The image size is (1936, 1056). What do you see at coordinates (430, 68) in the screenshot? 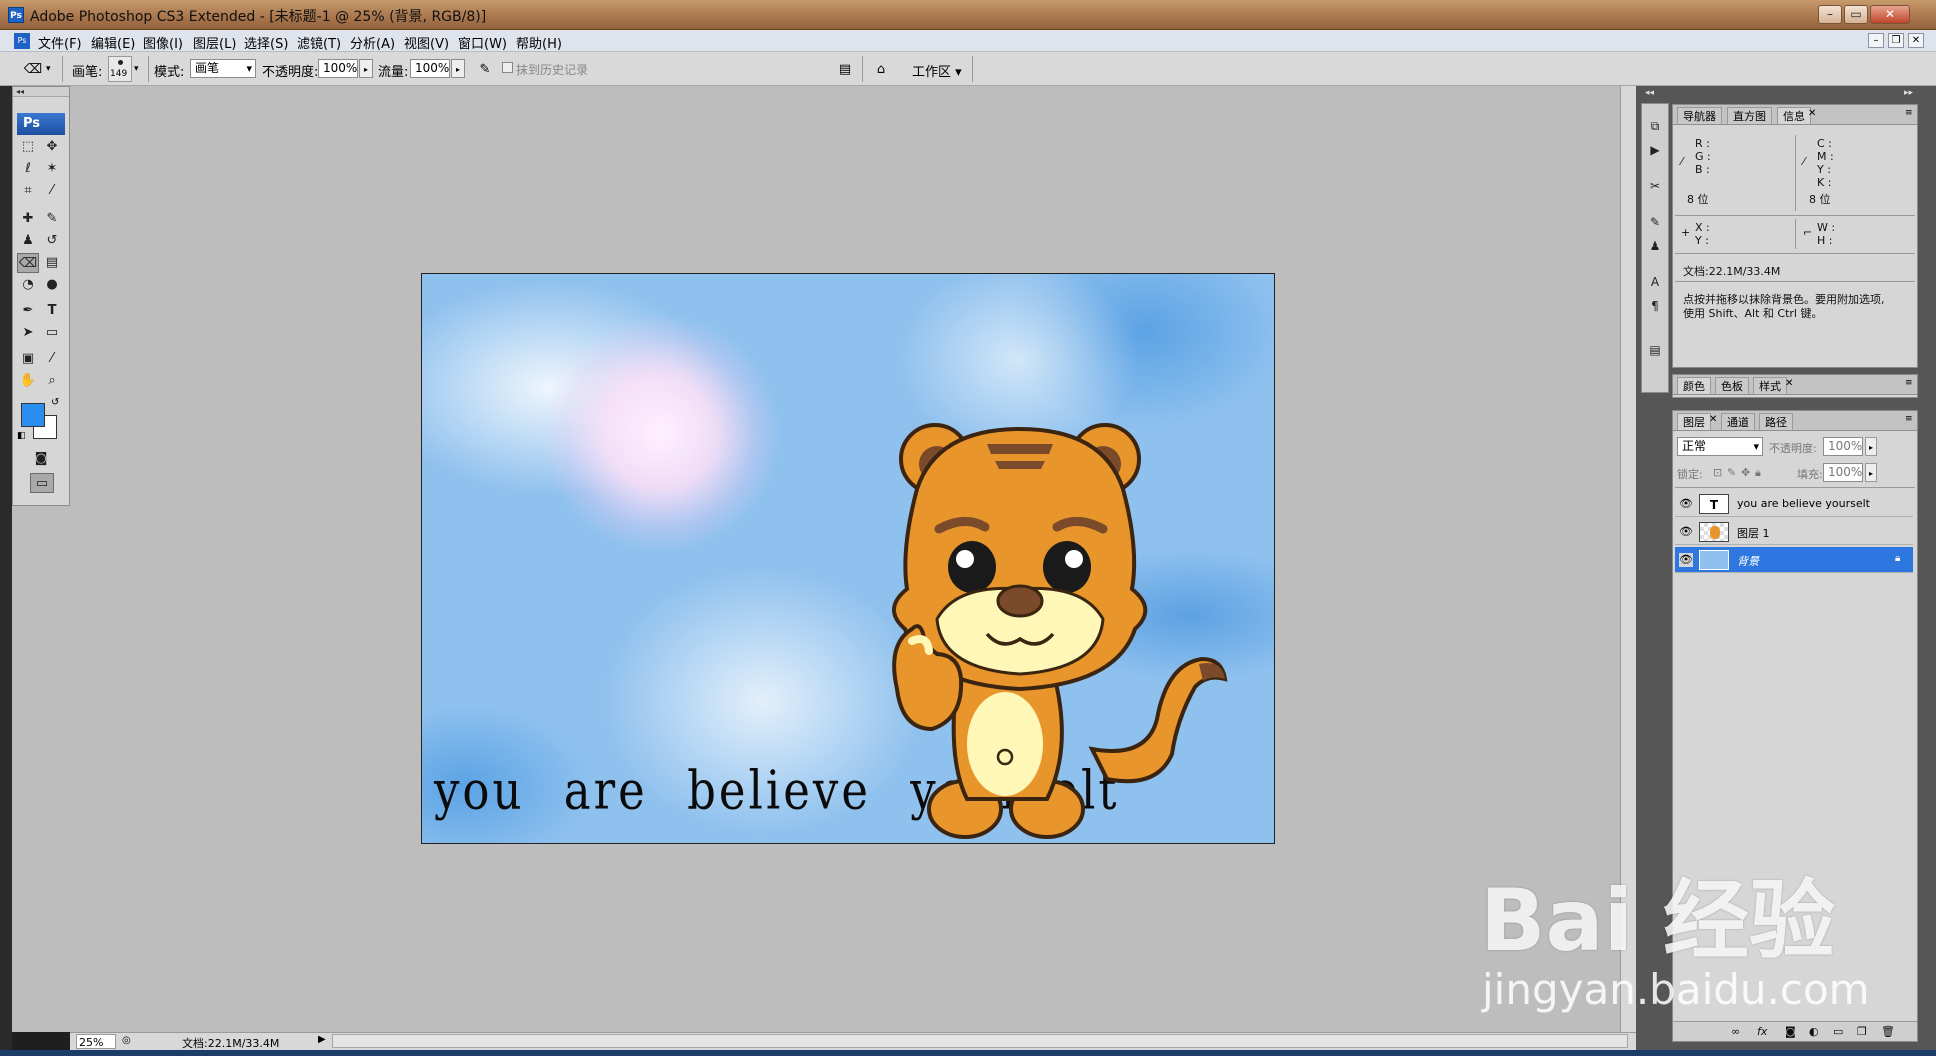
I see `flow-input: 100%` at bounding box center [430, 68].